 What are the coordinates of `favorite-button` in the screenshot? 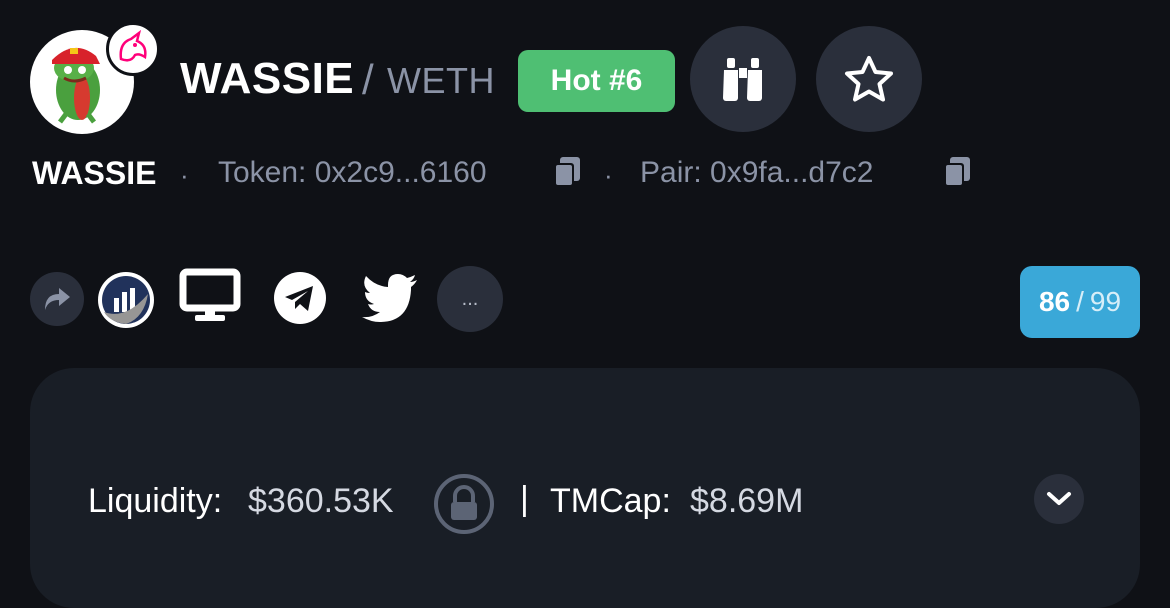 It's located at (869, 79).